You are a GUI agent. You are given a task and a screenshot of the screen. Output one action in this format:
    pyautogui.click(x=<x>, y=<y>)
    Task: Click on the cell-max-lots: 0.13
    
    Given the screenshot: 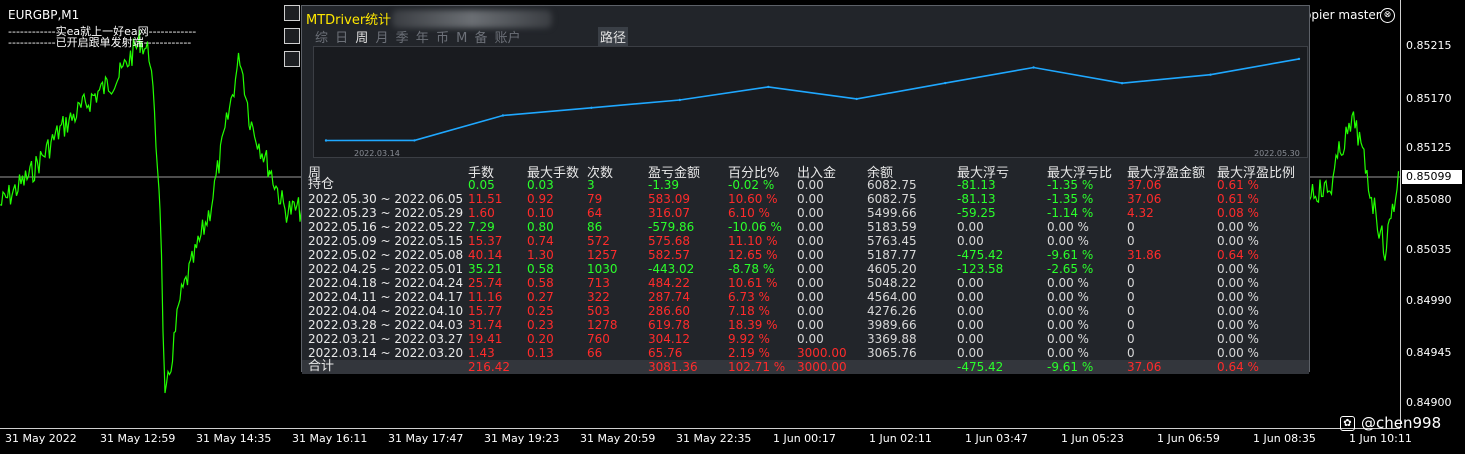 What is the action you would take?
    pyautogui.click(x=540, y=353)
    